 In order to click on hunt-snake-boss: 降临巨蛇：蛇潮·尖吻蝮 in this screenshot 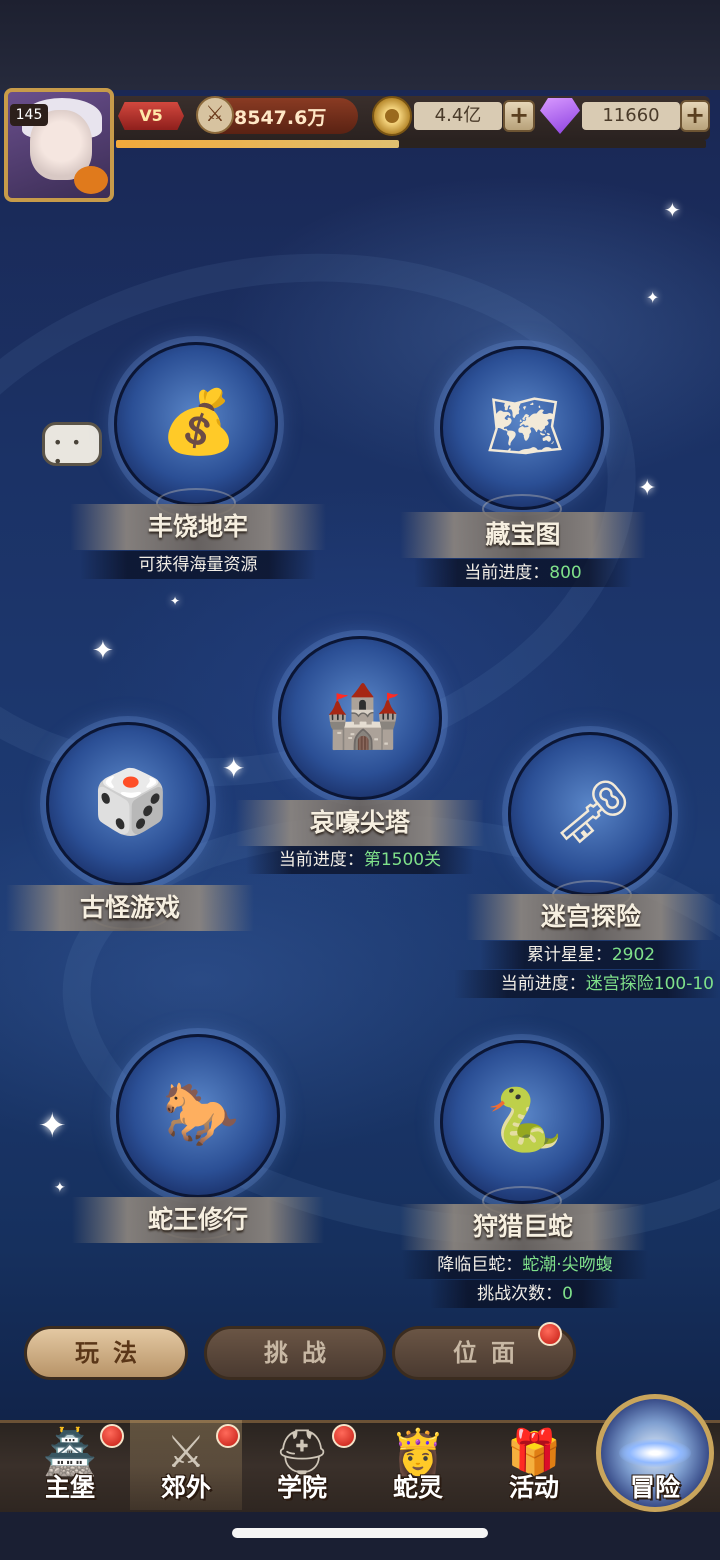, I will do `click(525, 1265)`.